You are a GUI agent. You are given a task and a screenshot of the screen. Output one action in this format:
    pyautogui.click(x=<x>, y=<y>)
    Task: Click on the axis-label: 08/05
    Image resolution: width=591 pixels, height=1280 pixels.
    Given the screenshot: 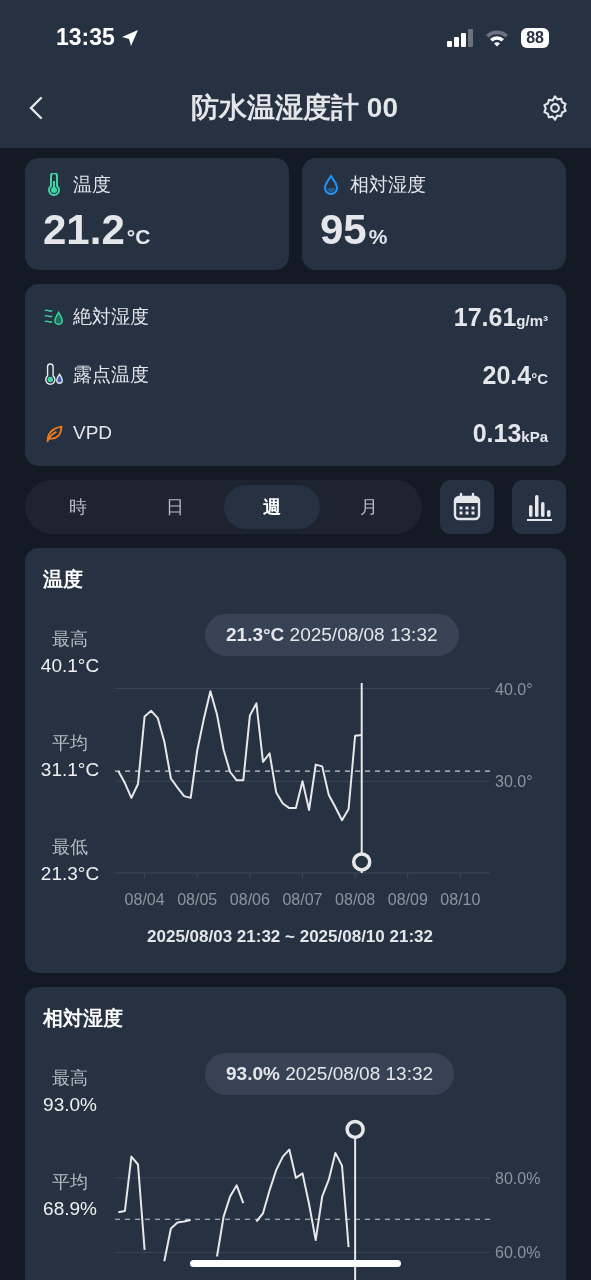 What is the action you would take?
    pyautogui.click(x=197, y=899)
    